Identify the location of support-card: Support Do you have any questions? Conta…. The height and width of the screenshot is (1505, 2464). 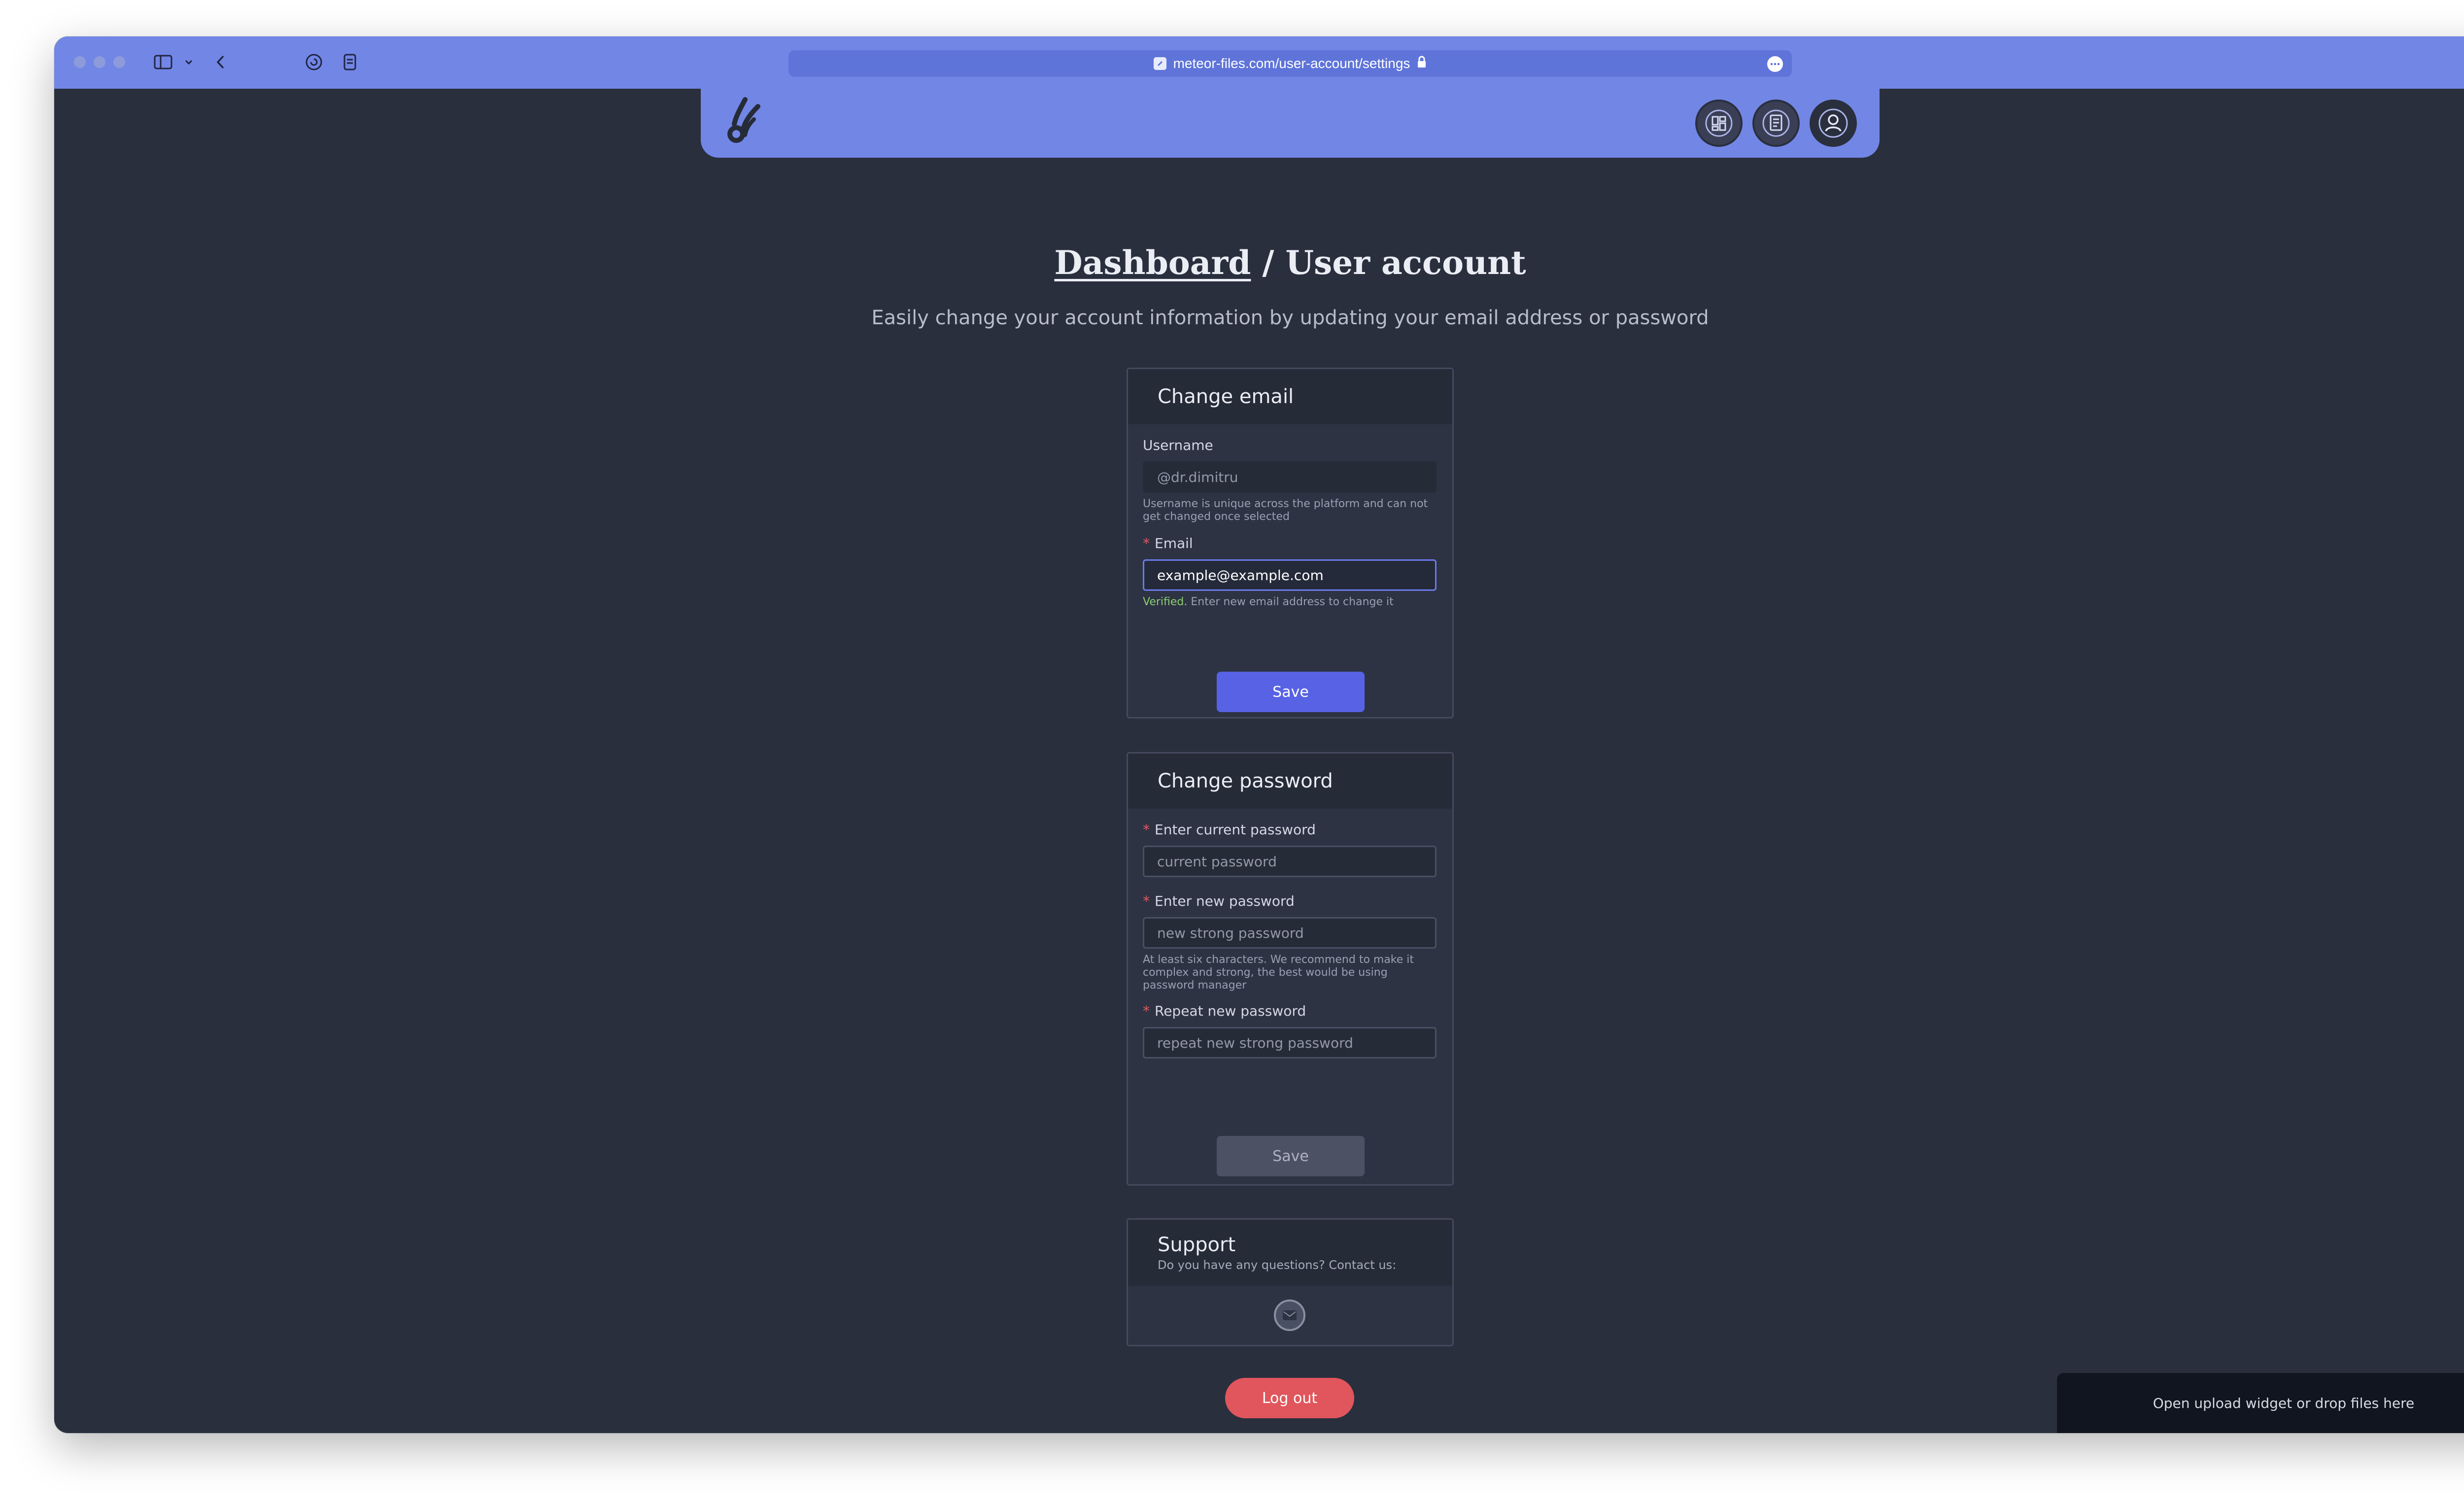
(1290, 1282).